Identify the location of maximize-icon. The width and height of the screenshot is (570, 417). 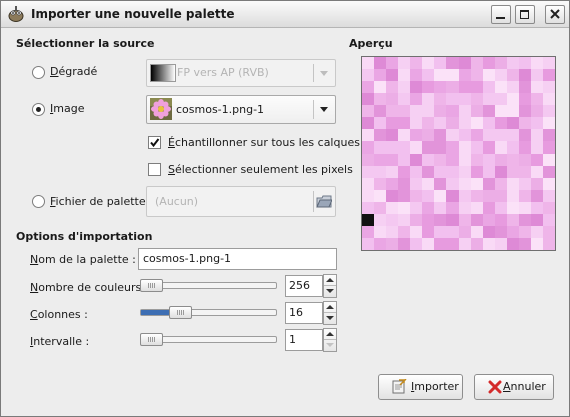
(524, 14).